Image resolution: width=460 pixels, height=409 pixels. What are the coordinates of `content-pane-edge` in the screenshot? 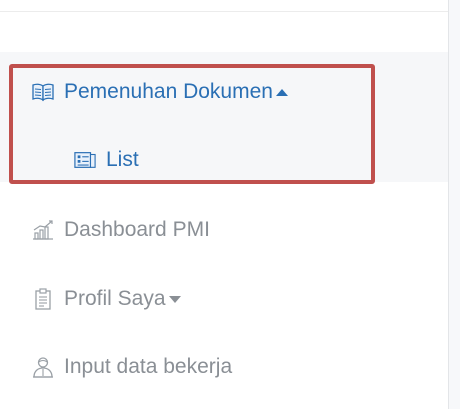 It's located at (454, 204).